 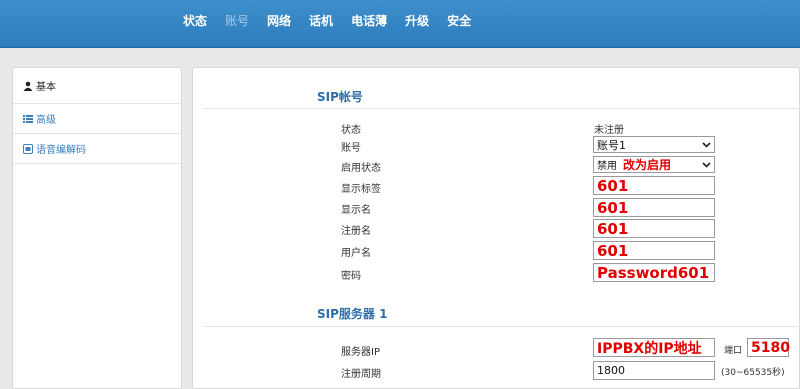 What do you see at coordinates (609, 130) in the screenshot?
I see `status-value: 未注册` at bounding box center [609, 130].